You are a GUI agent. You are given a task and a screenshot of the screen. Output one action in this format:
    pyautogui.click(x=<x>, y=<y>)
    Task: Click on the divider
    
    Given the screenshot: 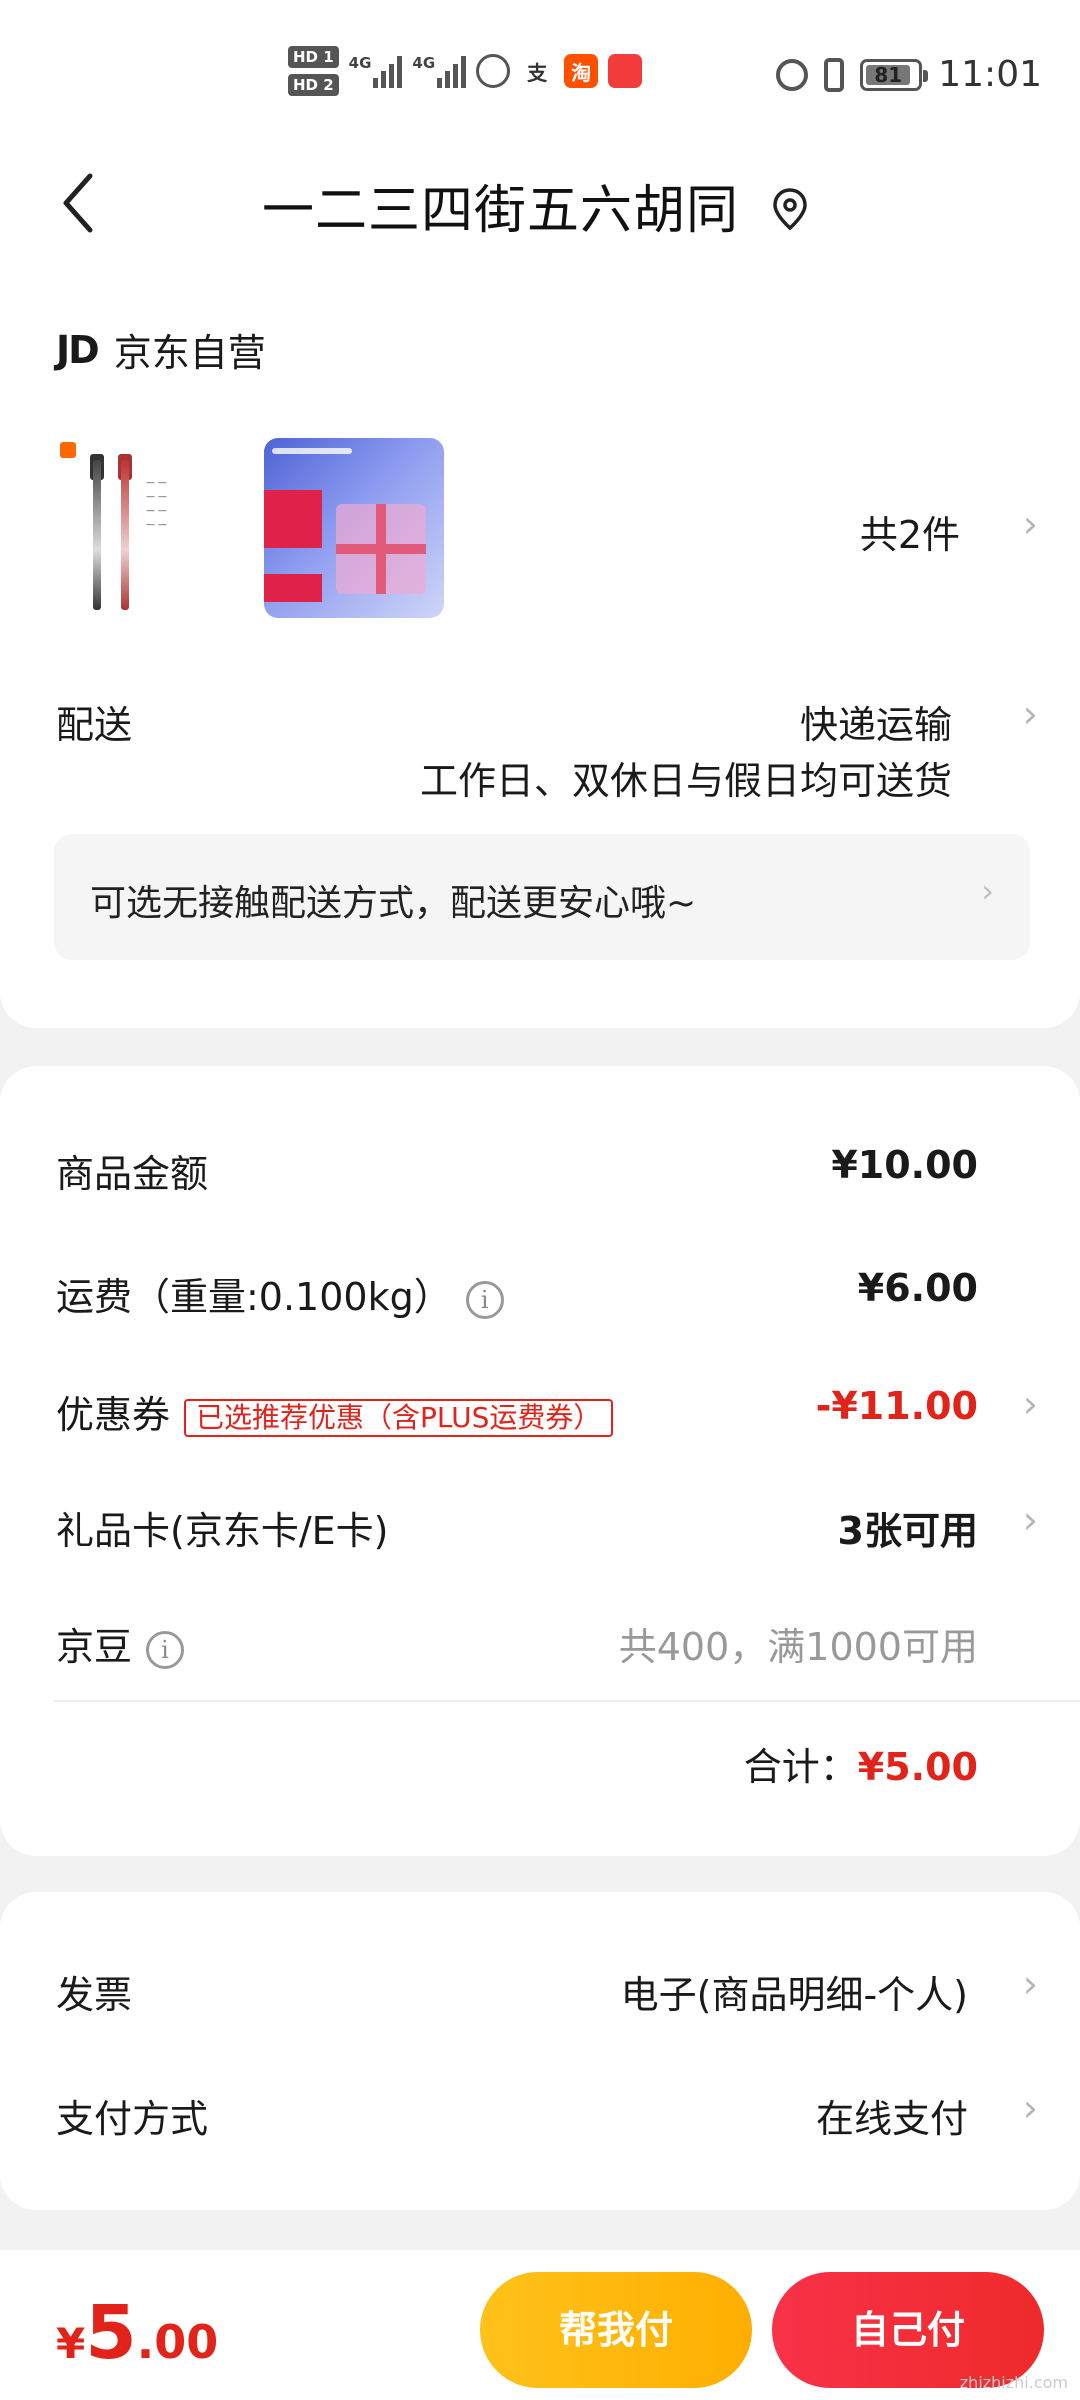 What is the action you would take?
    pyautogui.click(x=567, y=1701)
    